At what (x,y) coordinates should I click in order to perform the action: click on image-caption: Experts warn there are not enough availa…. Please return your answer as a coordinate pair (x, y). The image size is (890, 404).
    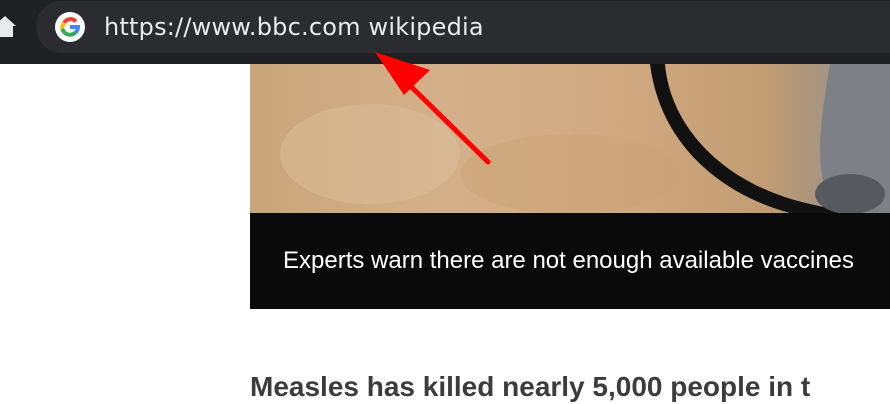
    Looking at the image, I should click on (569, 260).